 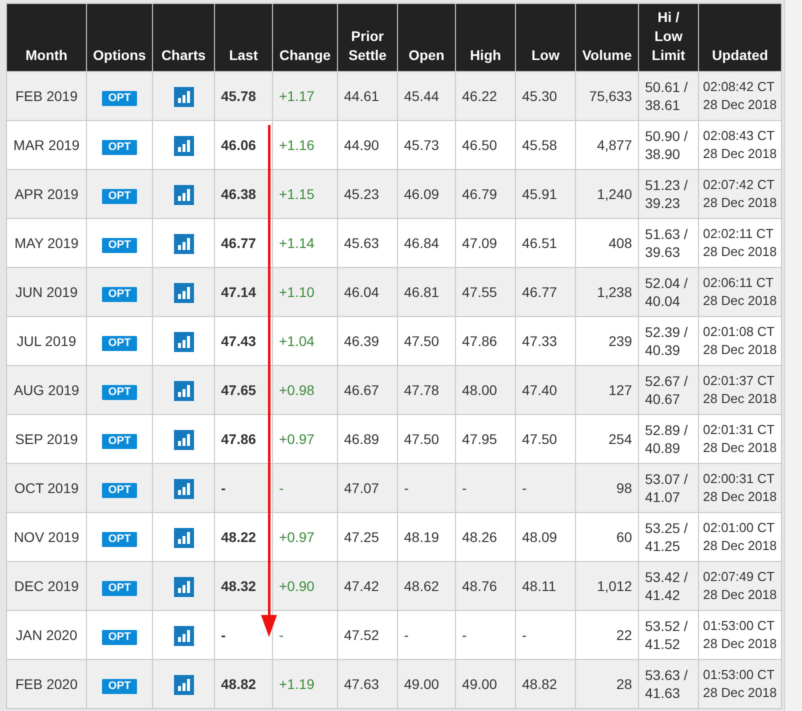 I want to click on low-cell: 48.82, so click(x=546, y=684).